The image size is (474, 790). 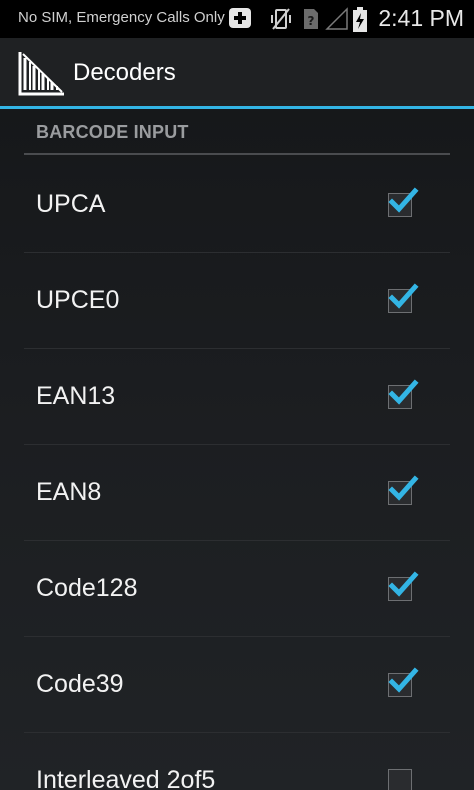 I want to click on decoder-row: EAN8, so click(x=237, y=493).